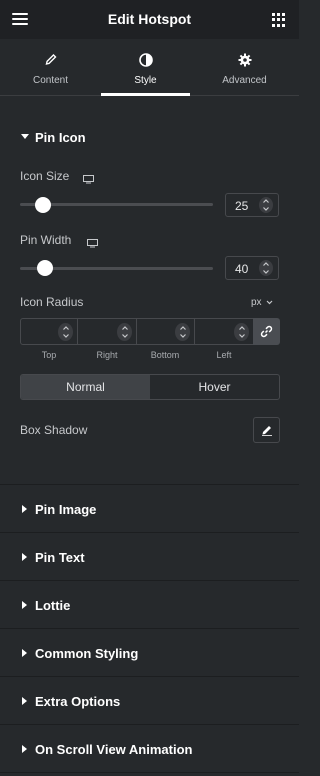  I want to click on section-on-scroll-view-animation-title: On Scroll View Animation, so click(114, 749).